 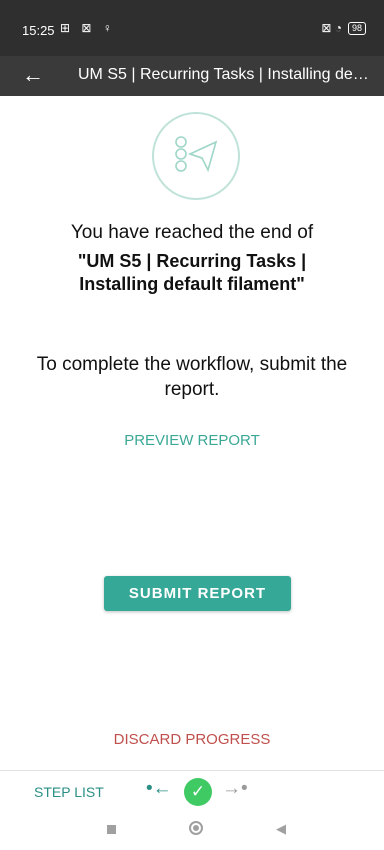 What do you see at coordinates (198, 792) in the screenshot?
I see `step-complete-icon: ✓` at bounding box center [198, 792].